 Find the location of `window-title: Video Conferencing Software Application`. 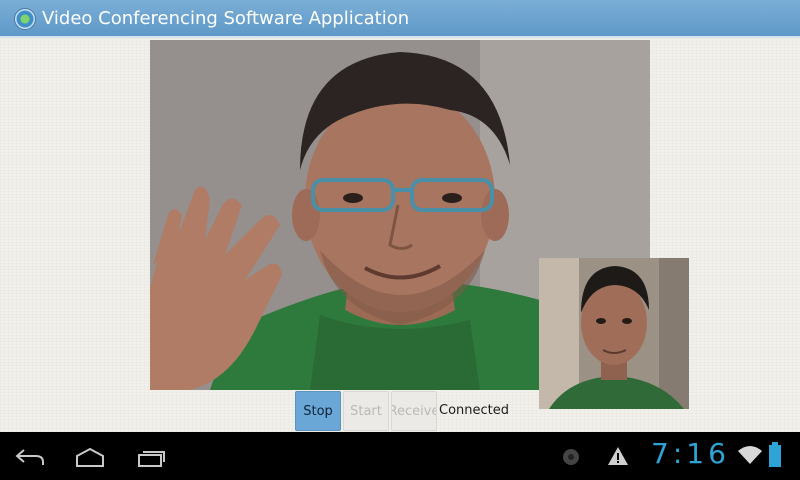

window-title: Video Conferencing Software Application is located at coordinates (226, 18).